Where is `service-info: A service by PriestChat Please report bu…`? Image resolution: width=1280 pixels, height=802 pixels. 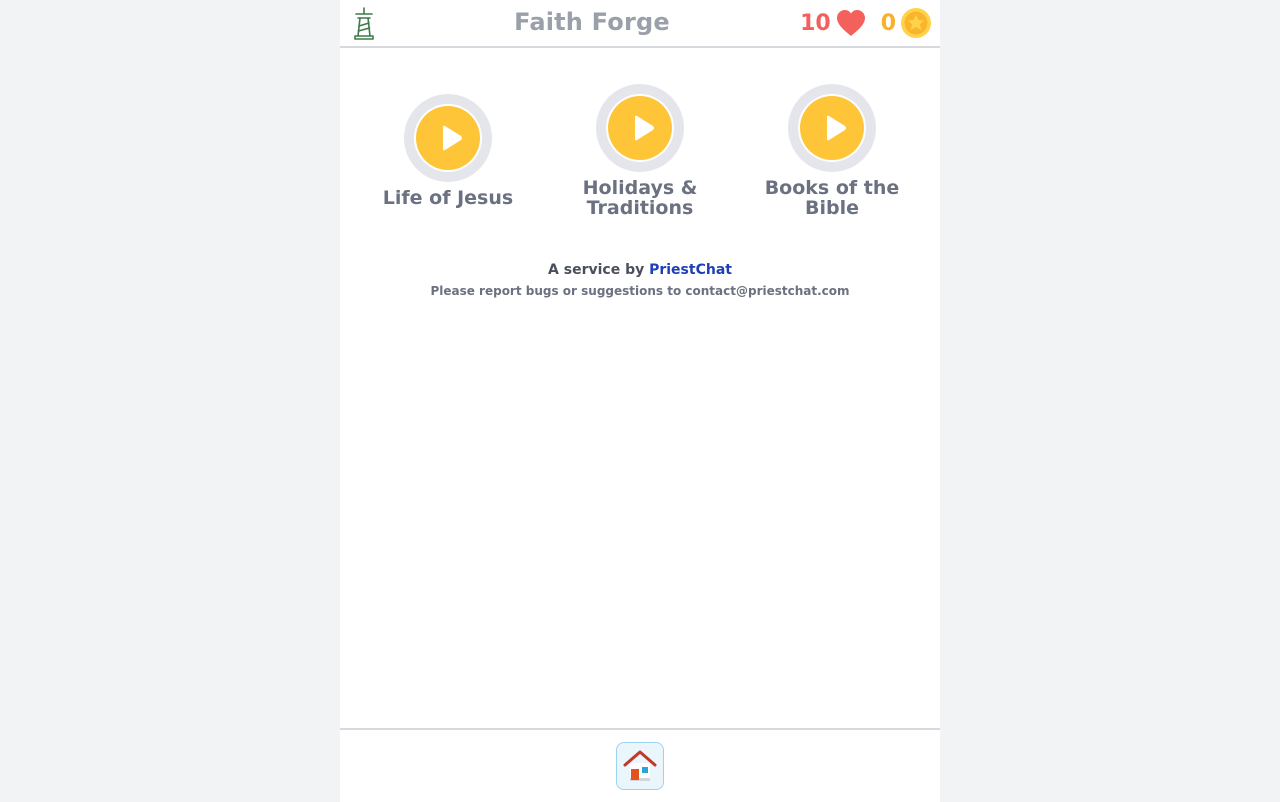
service-info: A service by PriestChat Please report bu… is located at coordinates (640, 280).